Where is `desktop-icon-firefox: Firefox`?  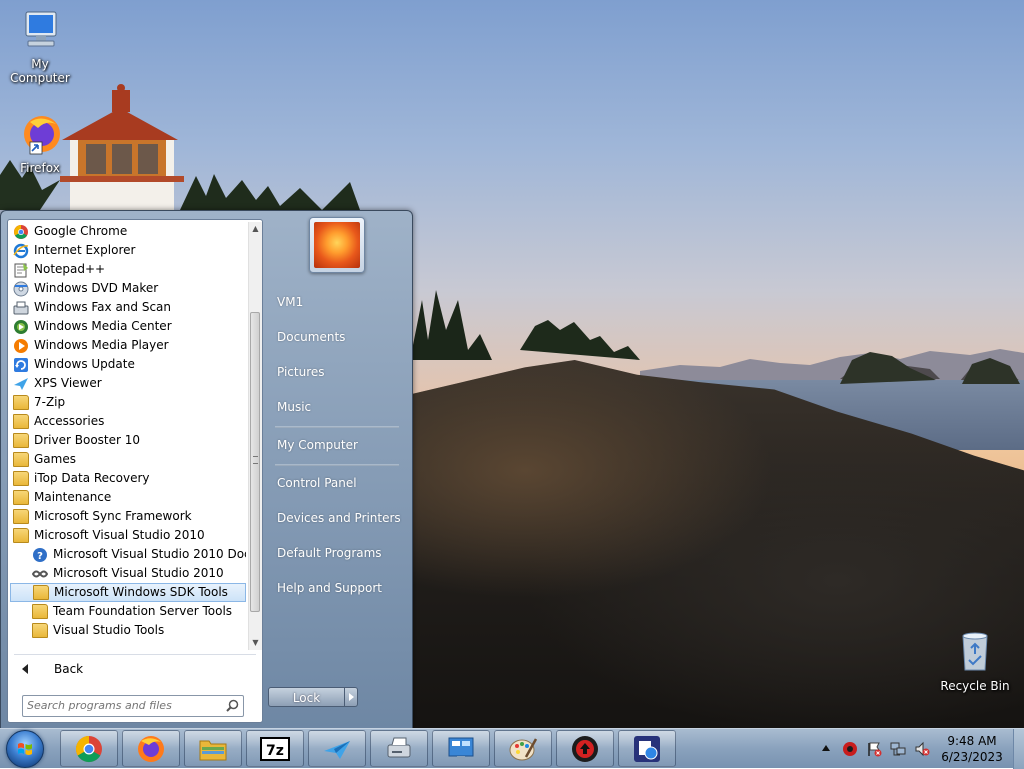
desktop-icon-firefox: Firefox is located at coordinates (40, 143).